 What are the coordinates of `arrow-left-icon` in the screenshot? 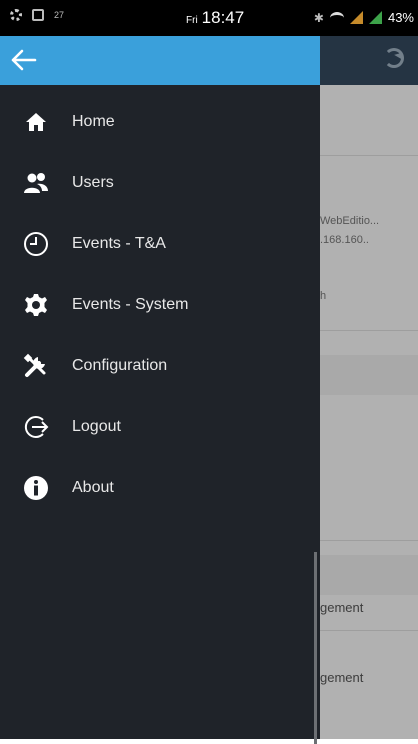 It's located at (24, 60).